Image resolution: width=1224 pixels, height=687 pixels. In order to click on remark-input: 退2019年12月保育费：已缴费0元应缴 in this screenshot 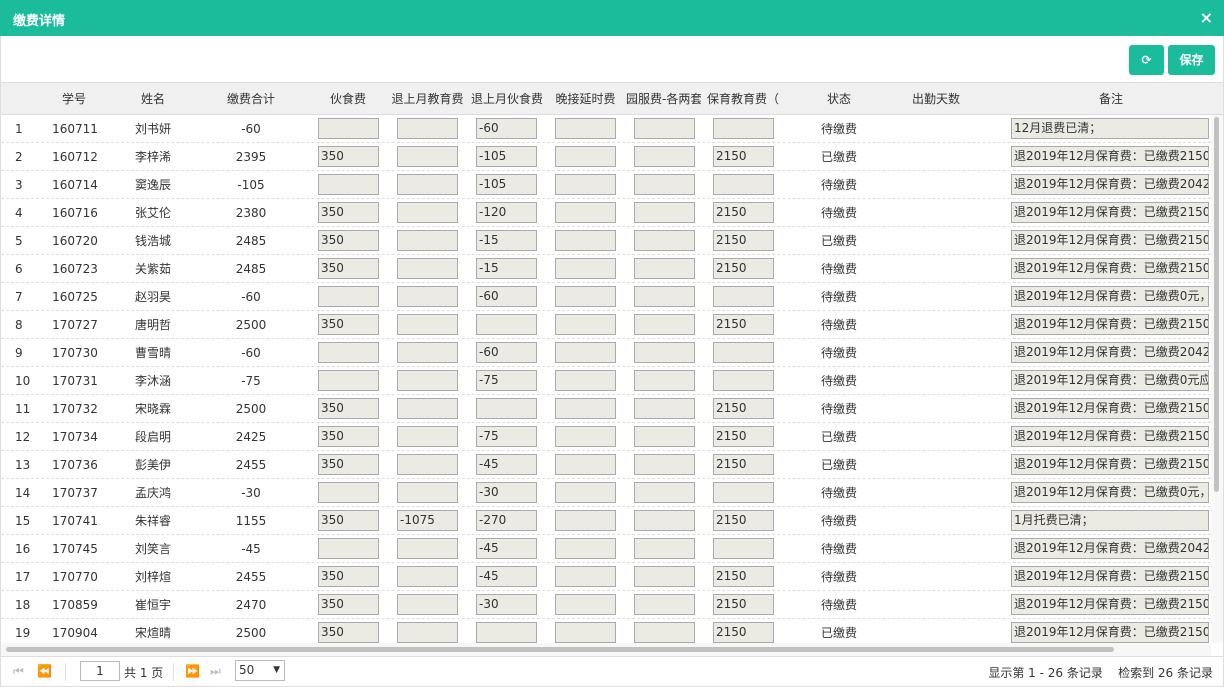, I will do `click(1110, 380)`.